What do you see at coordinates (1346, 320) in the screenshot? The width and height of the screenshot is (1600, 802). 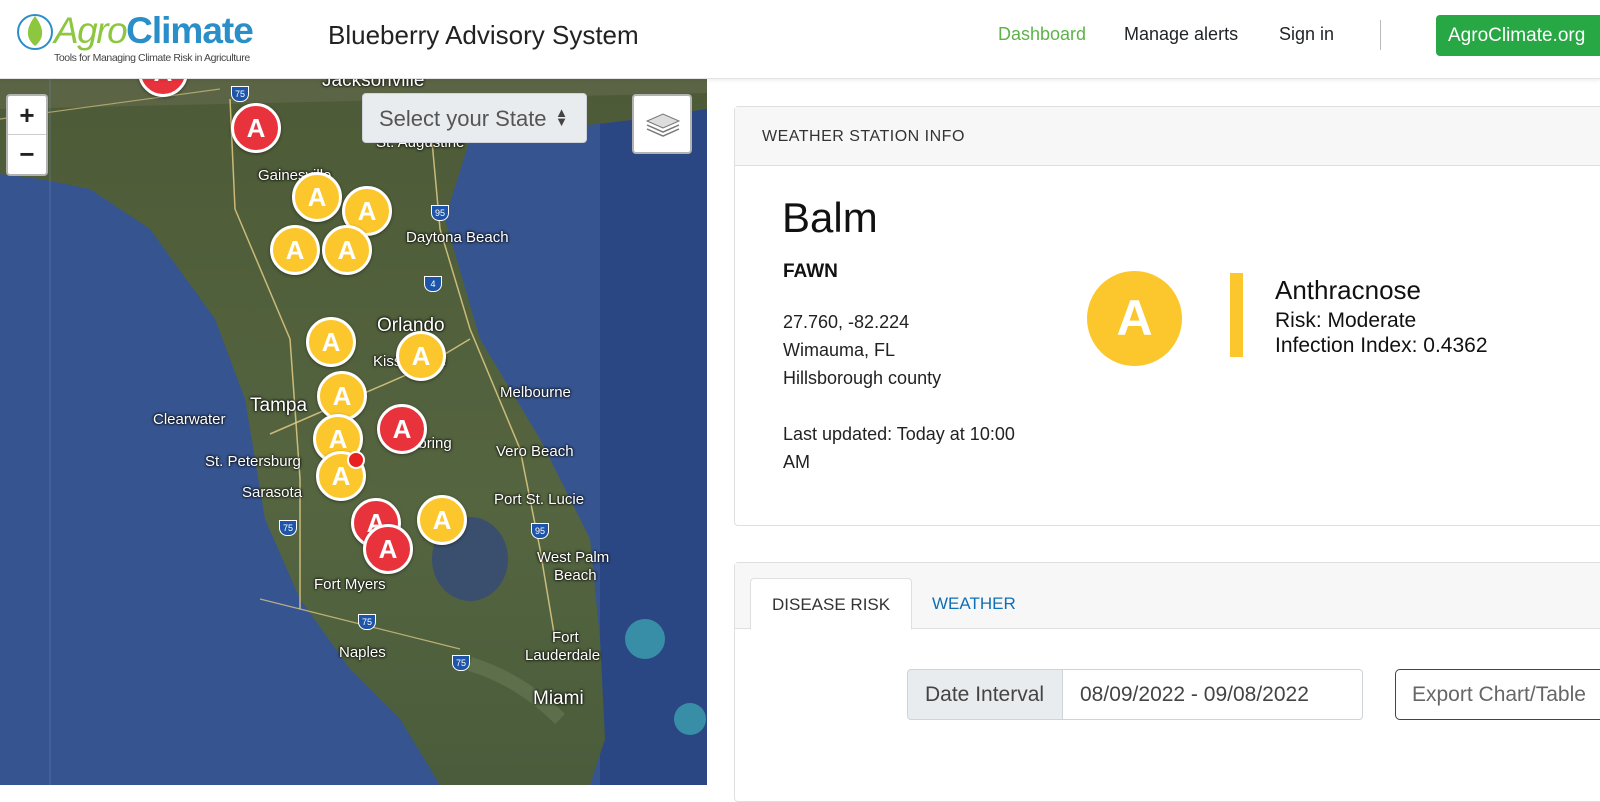 I see `risk-level-text: Risk: Moderate` at bounding box center [1346, 320].